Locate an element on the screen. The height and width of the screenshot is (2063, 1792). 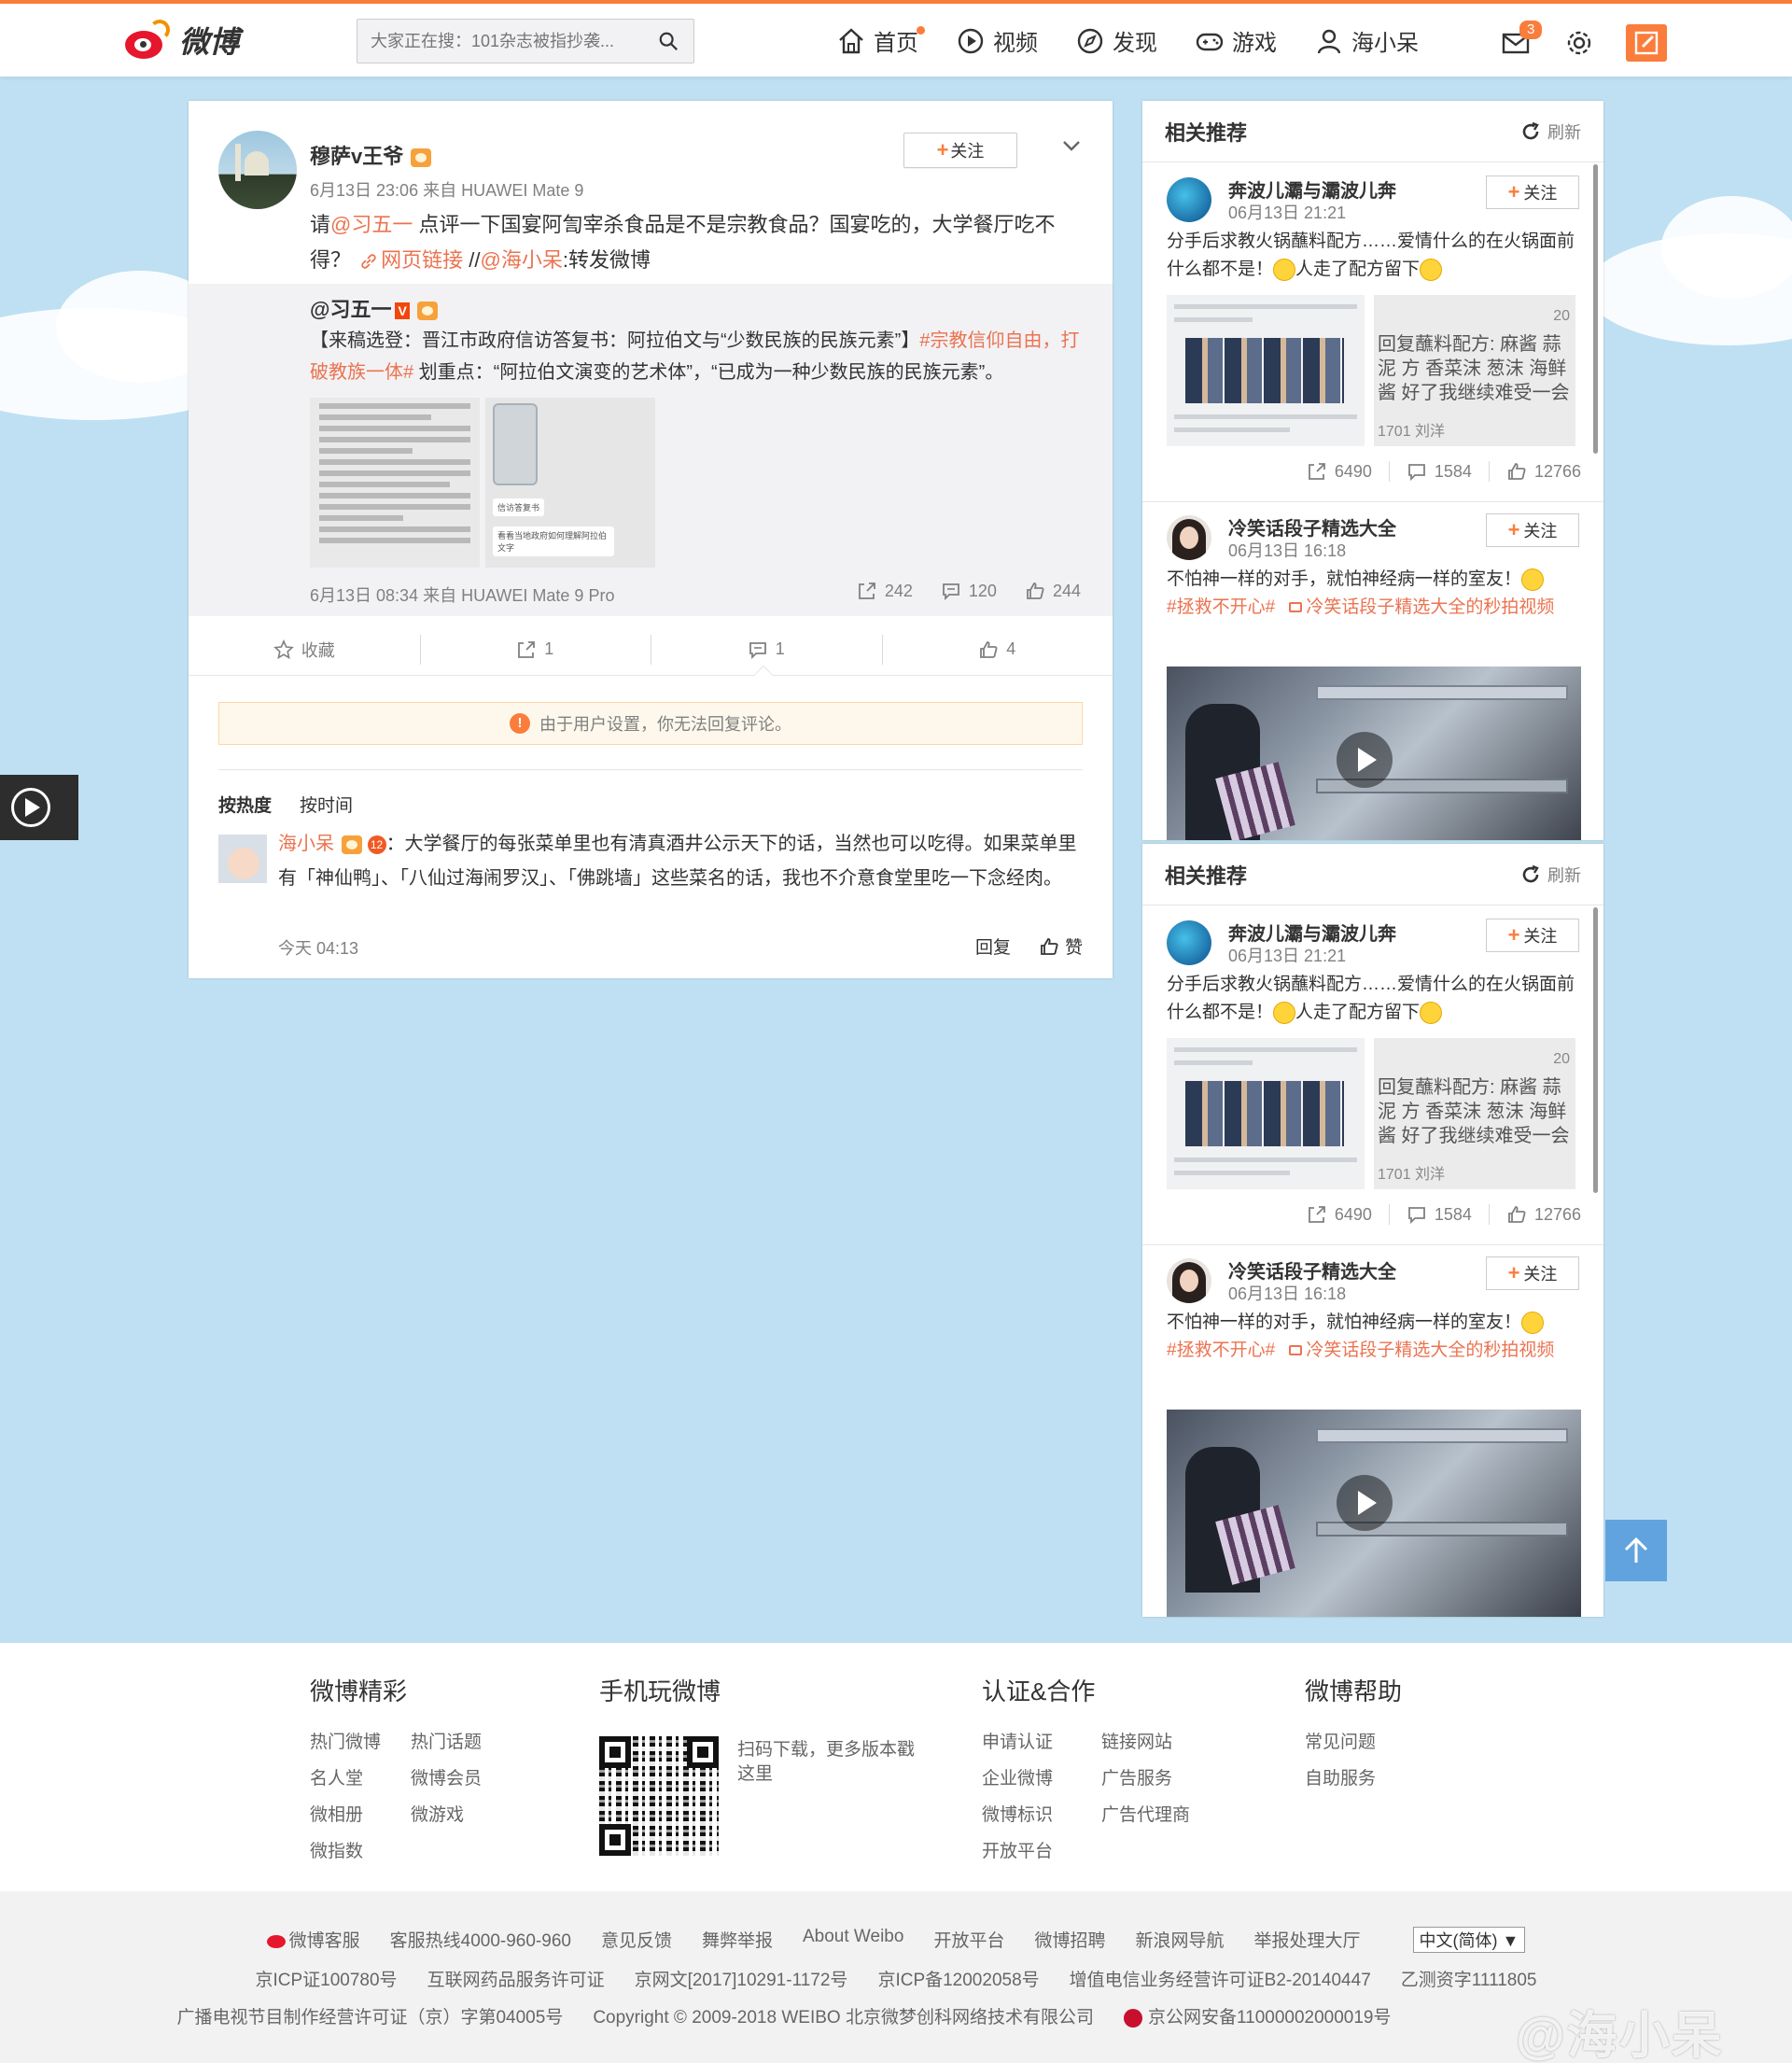
post-author-name: 穆萨v王爷 is located at coordinates (371, 155).